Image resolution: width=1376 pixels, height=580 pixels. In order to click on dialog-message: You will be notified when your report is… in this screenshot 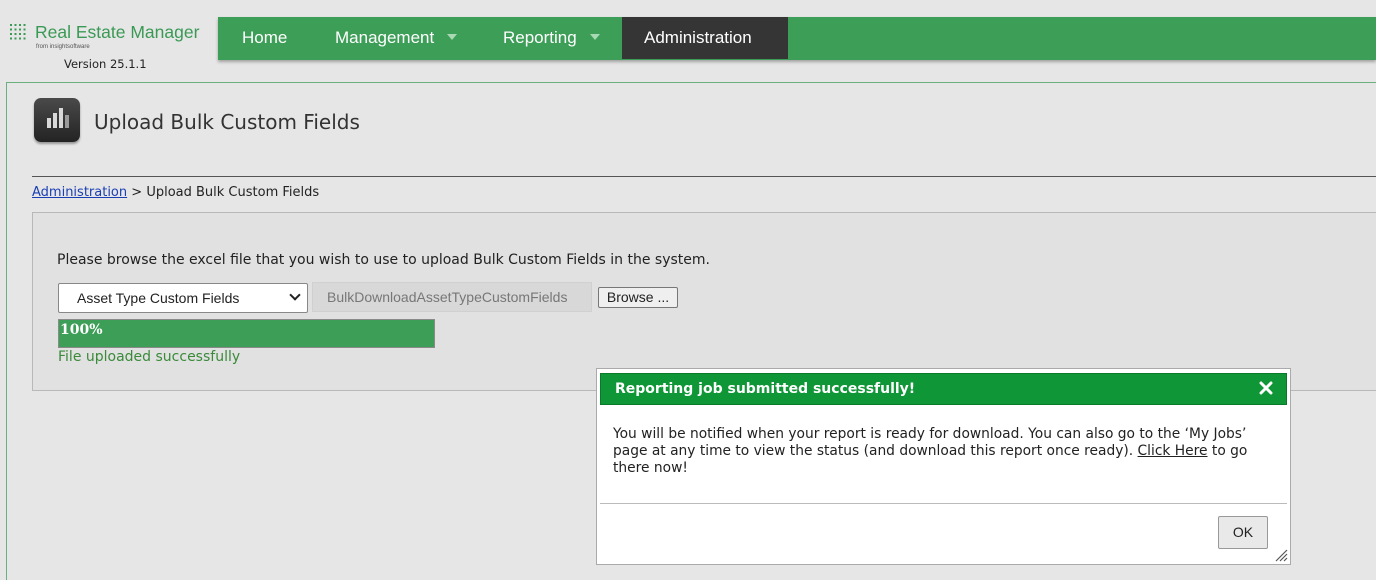, I will do `click(938, 451)`.